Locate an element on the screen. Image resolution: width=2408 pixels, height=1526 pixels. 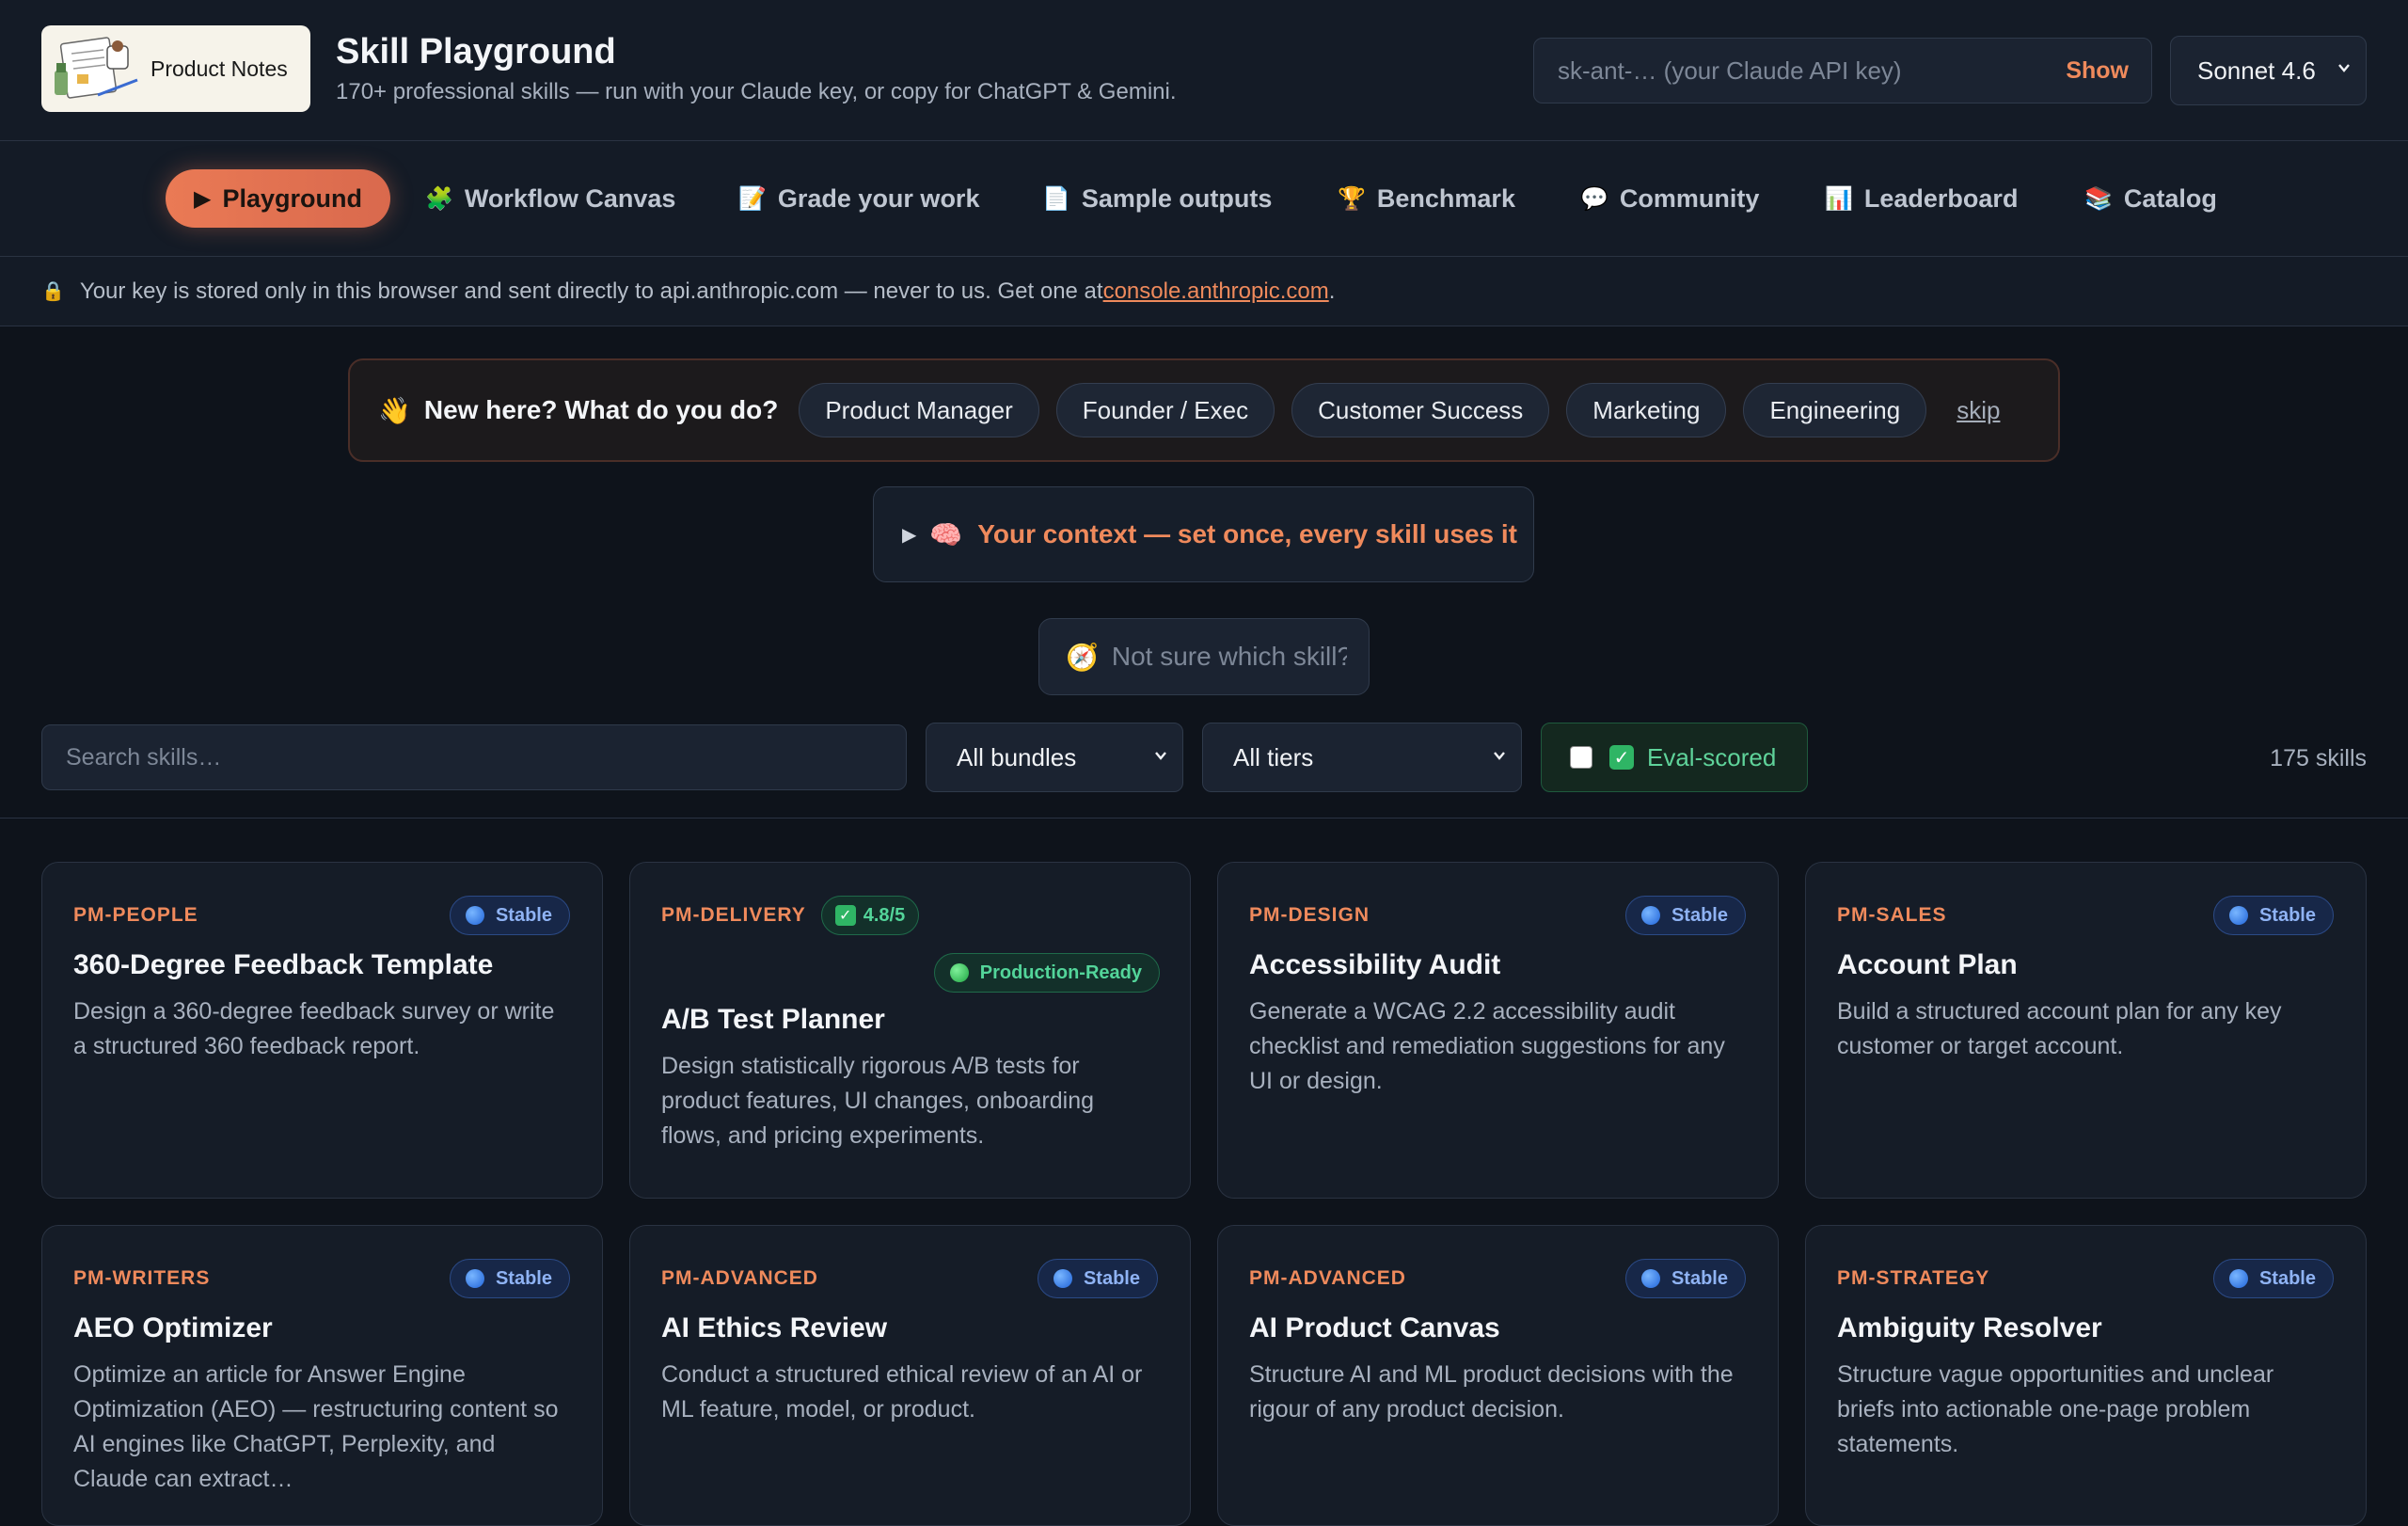
badge-label: Production-Ready is located at coordinates (1061, 973).